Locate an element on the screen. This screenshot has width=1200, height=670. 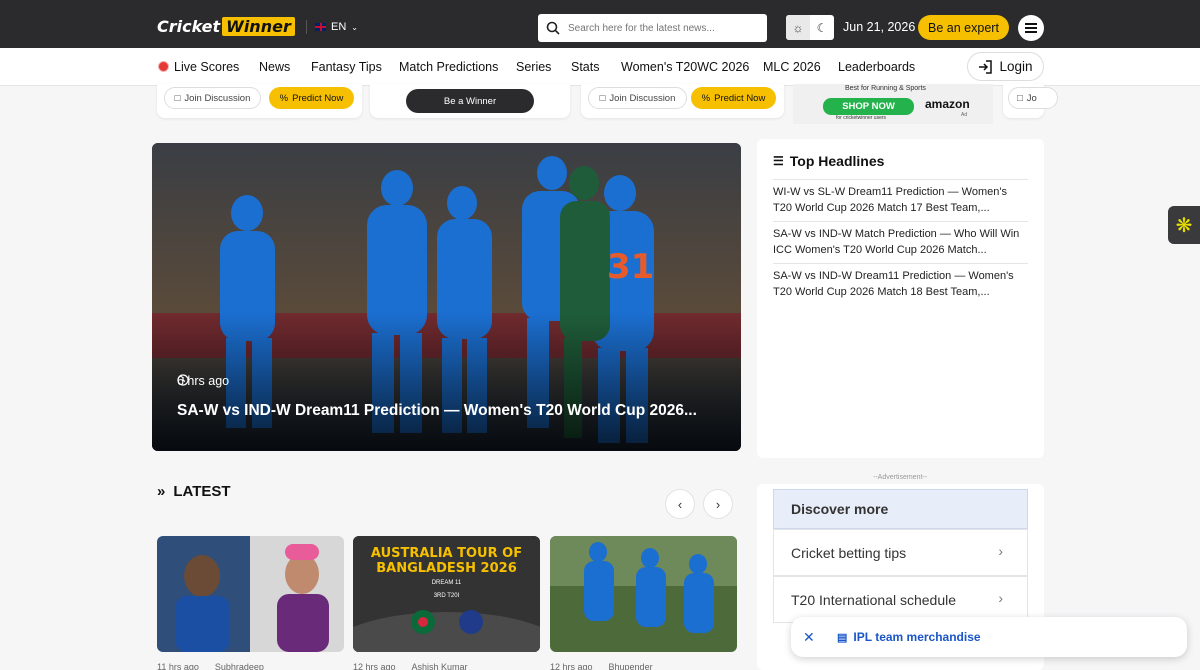
discover-row-betting-tips: Cricket betting tips › is located at coordinates (900, 552).